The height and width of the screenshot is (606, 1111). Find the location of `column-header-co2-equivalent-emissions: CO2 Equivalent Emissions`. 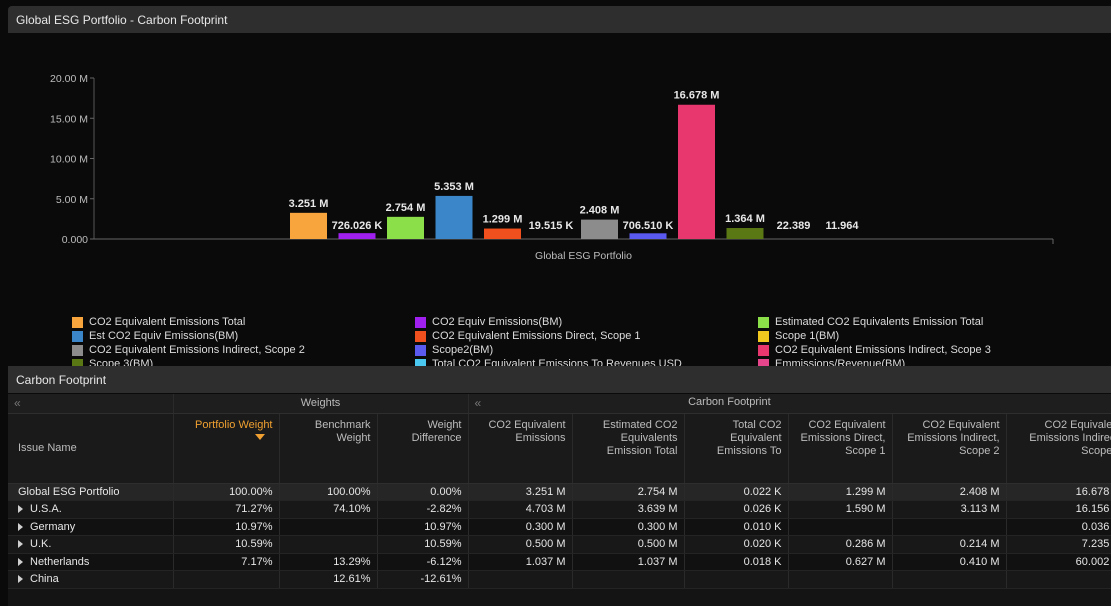

column-header-co2-equivalent-emissions: CO2 Equivalent Emissions is located at coordinates (520, 448).